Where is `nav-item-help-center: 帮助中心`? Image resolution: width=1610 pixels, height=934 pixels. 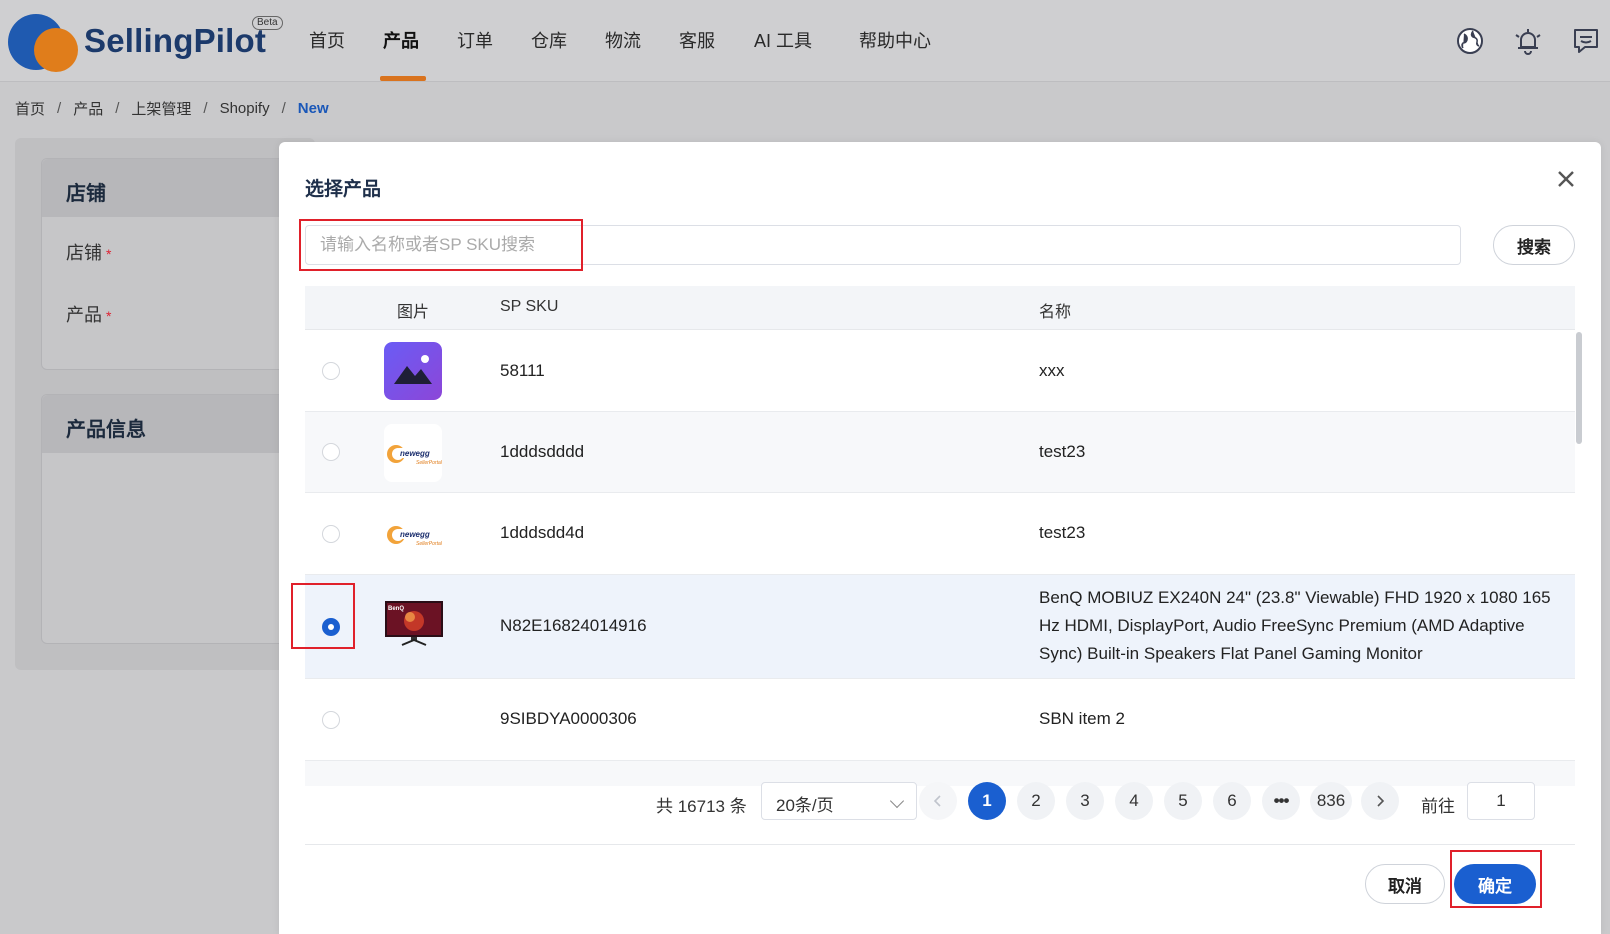
nav-item-help-center: 帮助中心 is located at coordinates (895, 41).